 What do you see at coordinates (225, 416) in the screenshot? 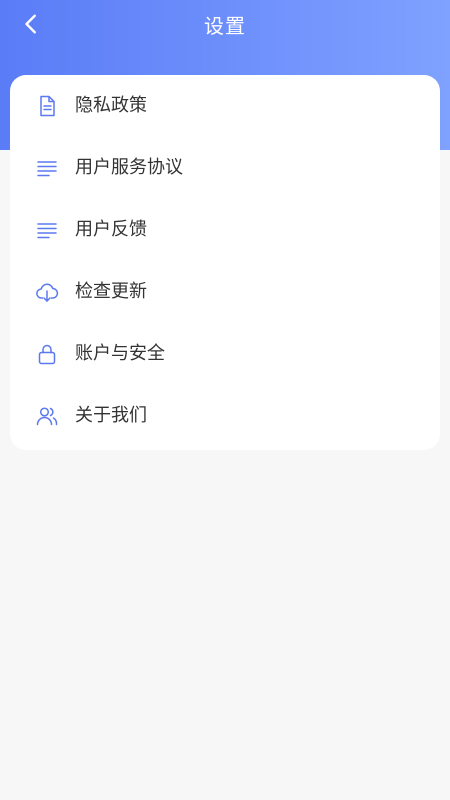
I see `menu-item-about-us: 关于我们` at bounding box center [225, 416].